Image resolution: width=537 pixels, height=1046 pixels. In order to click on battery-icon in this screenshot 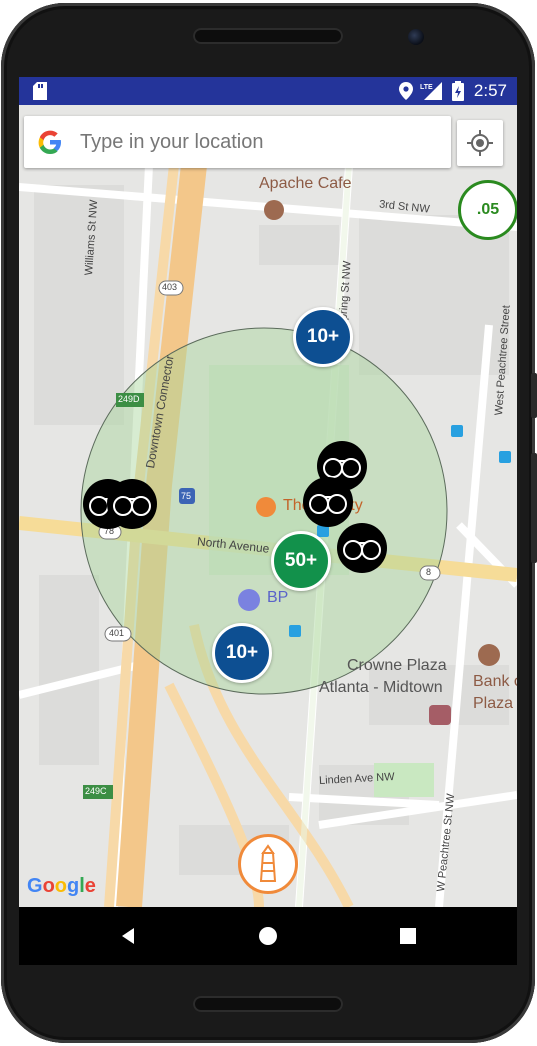, I will do `click(458, 91)`.